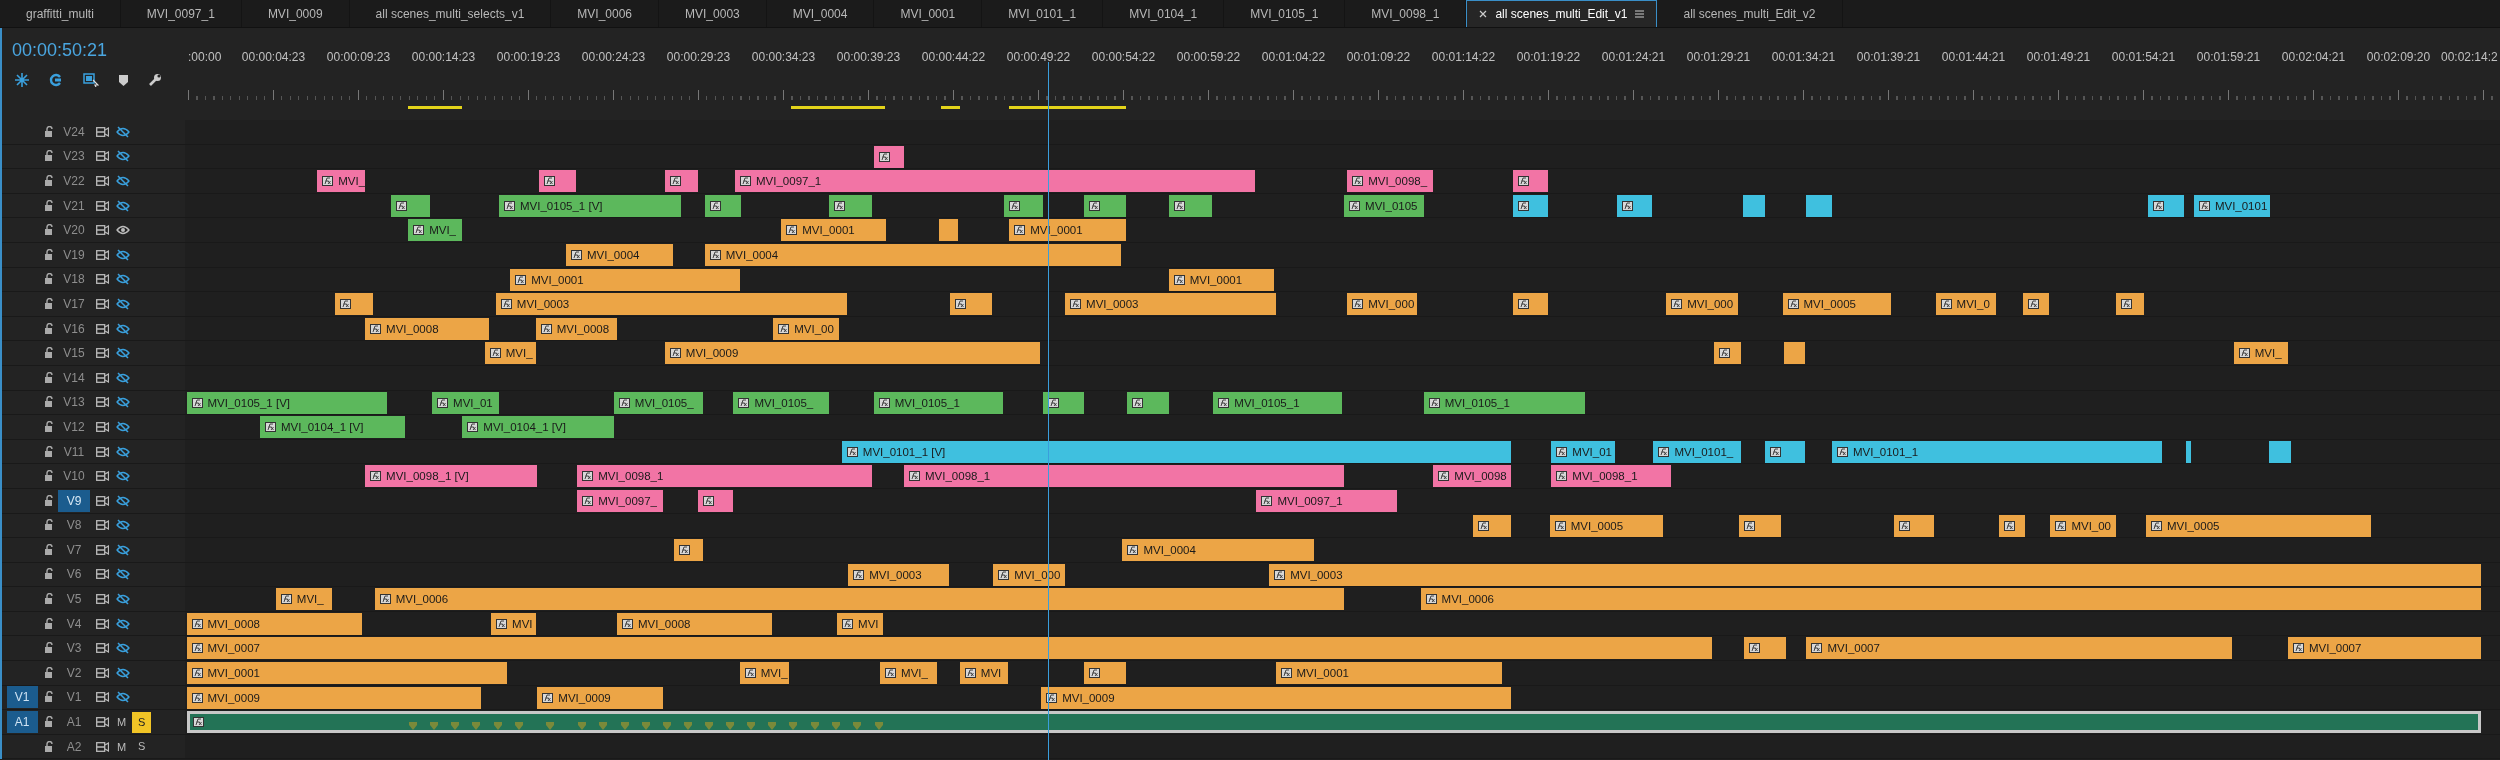 Image resolution: width=2500 pixels, height=760 pixels. Describe the element at coordinates (155, 80) in the screenshot. I see `wrench-icon` at that location.